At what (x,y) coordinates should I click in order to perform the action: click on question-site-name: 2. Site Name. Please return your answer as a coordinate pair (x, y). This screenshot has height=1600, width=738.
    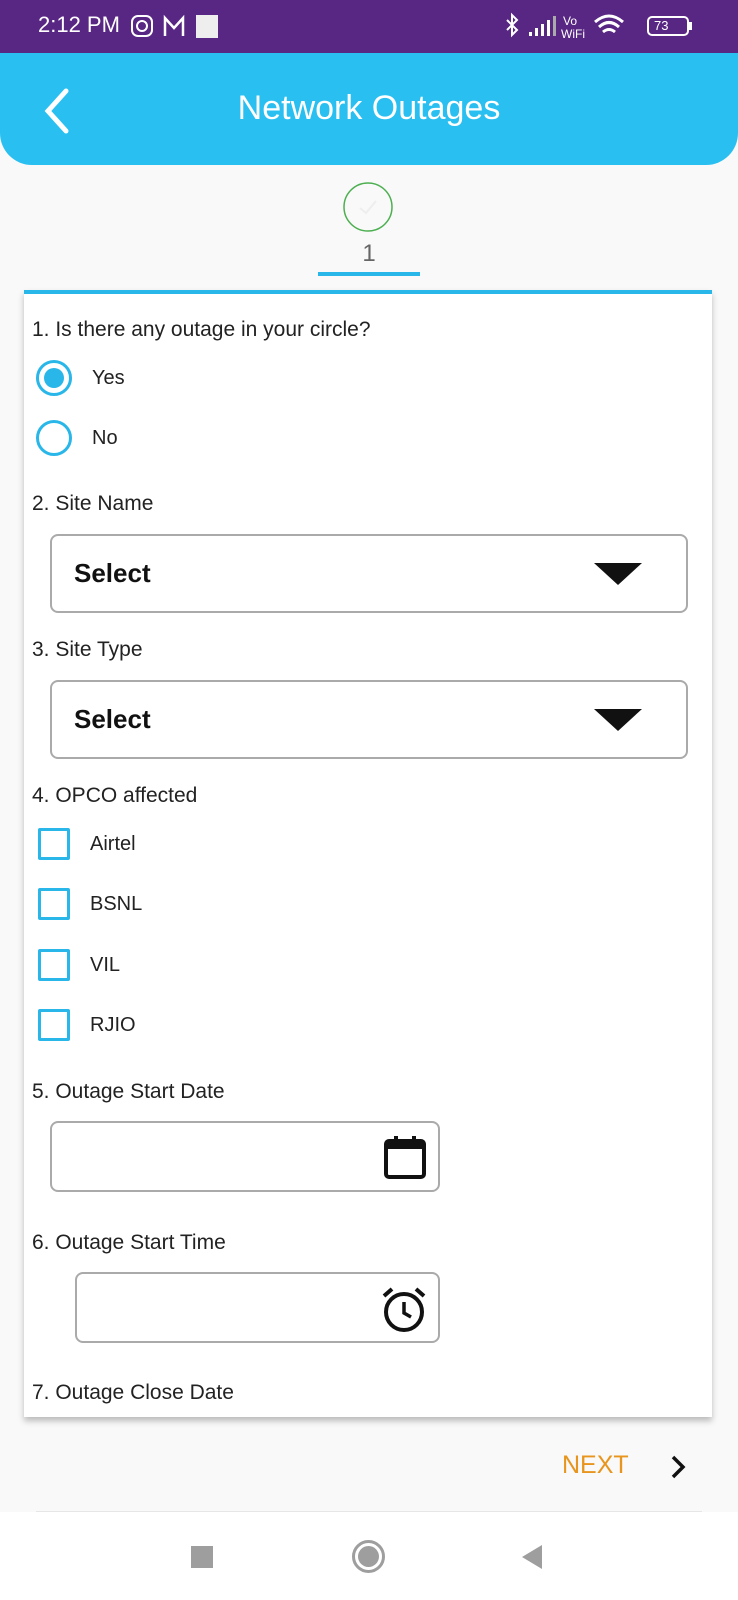
    Looking at the image, I should click on (93, 503).